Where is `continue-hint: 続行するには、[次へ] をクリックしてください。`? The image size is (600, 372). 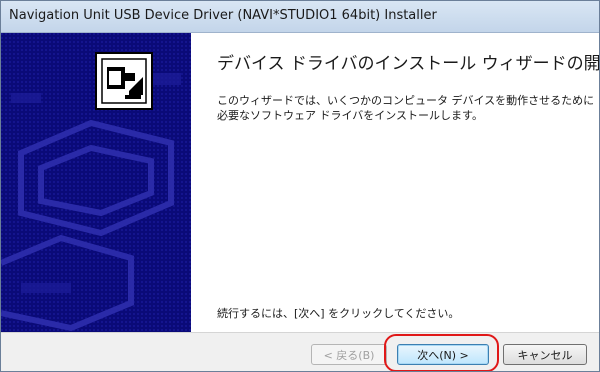
continue-hint: 続行するには、[次へ] をクリックしてください。 is located at coordinates (338, 313).